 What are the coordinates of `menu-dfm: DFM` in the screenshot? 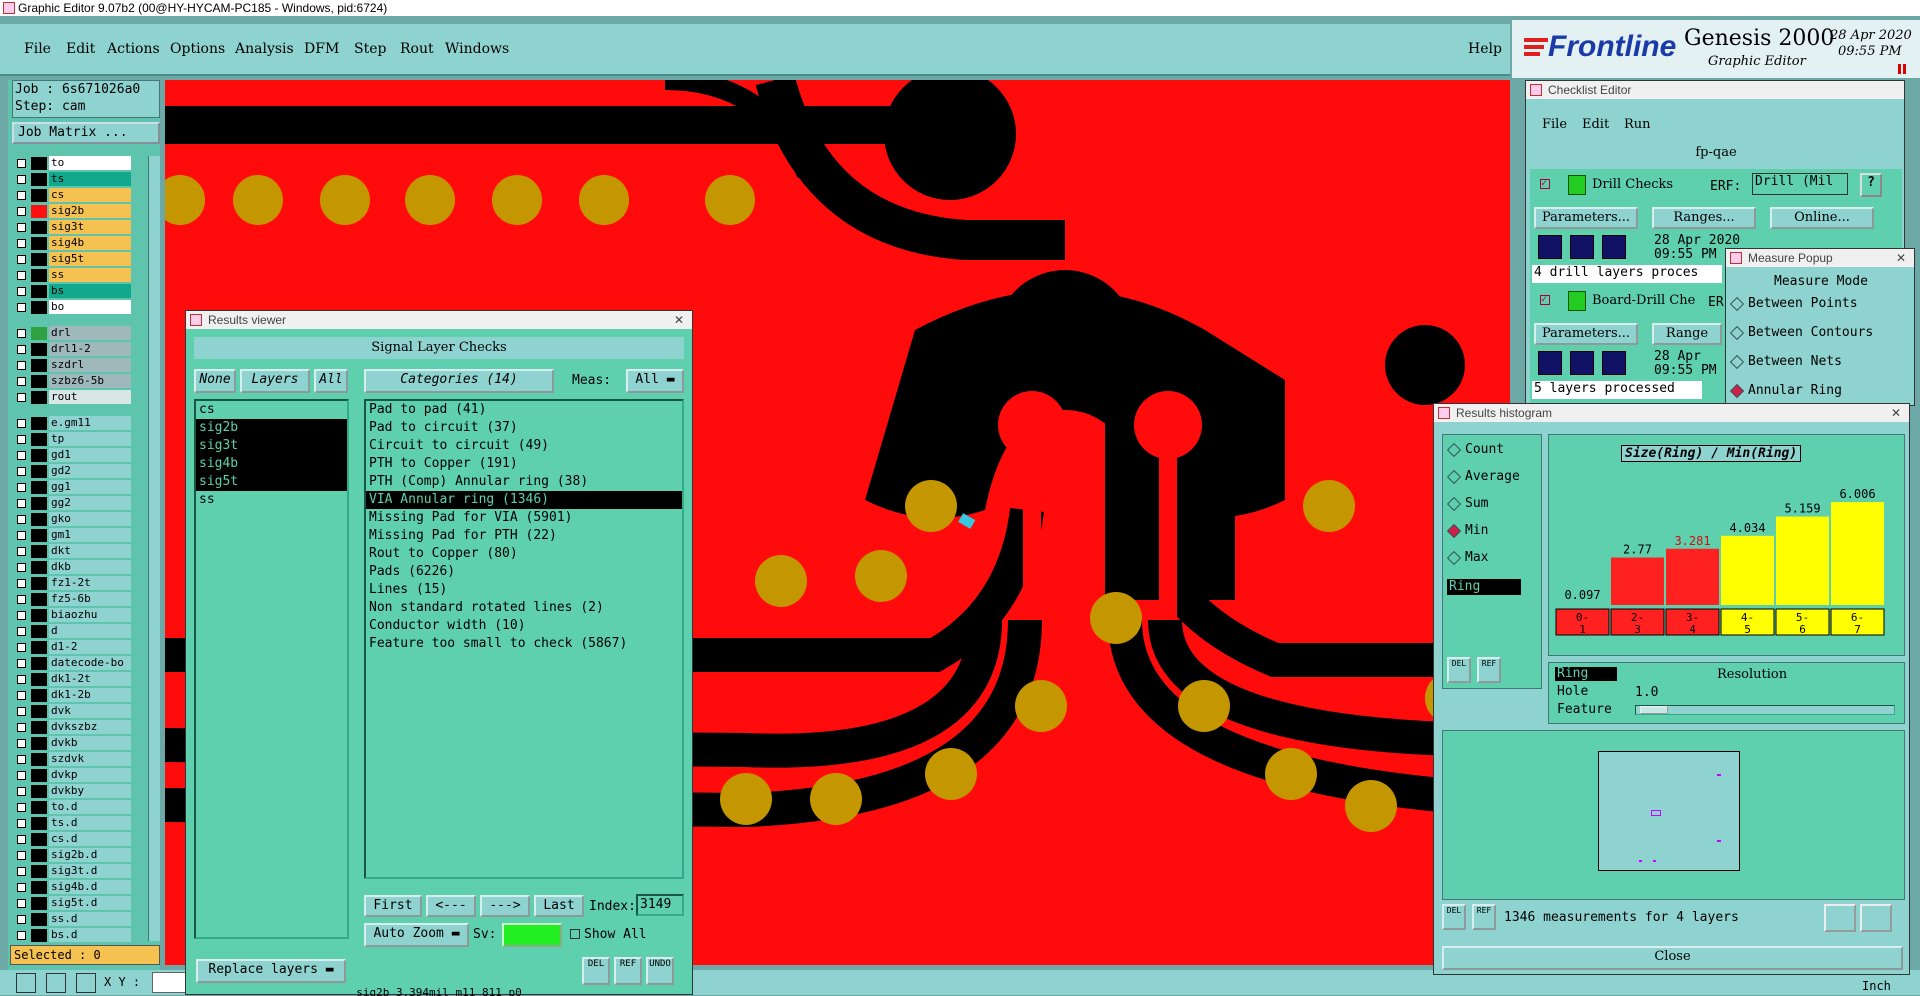 It's located at (321, 49).